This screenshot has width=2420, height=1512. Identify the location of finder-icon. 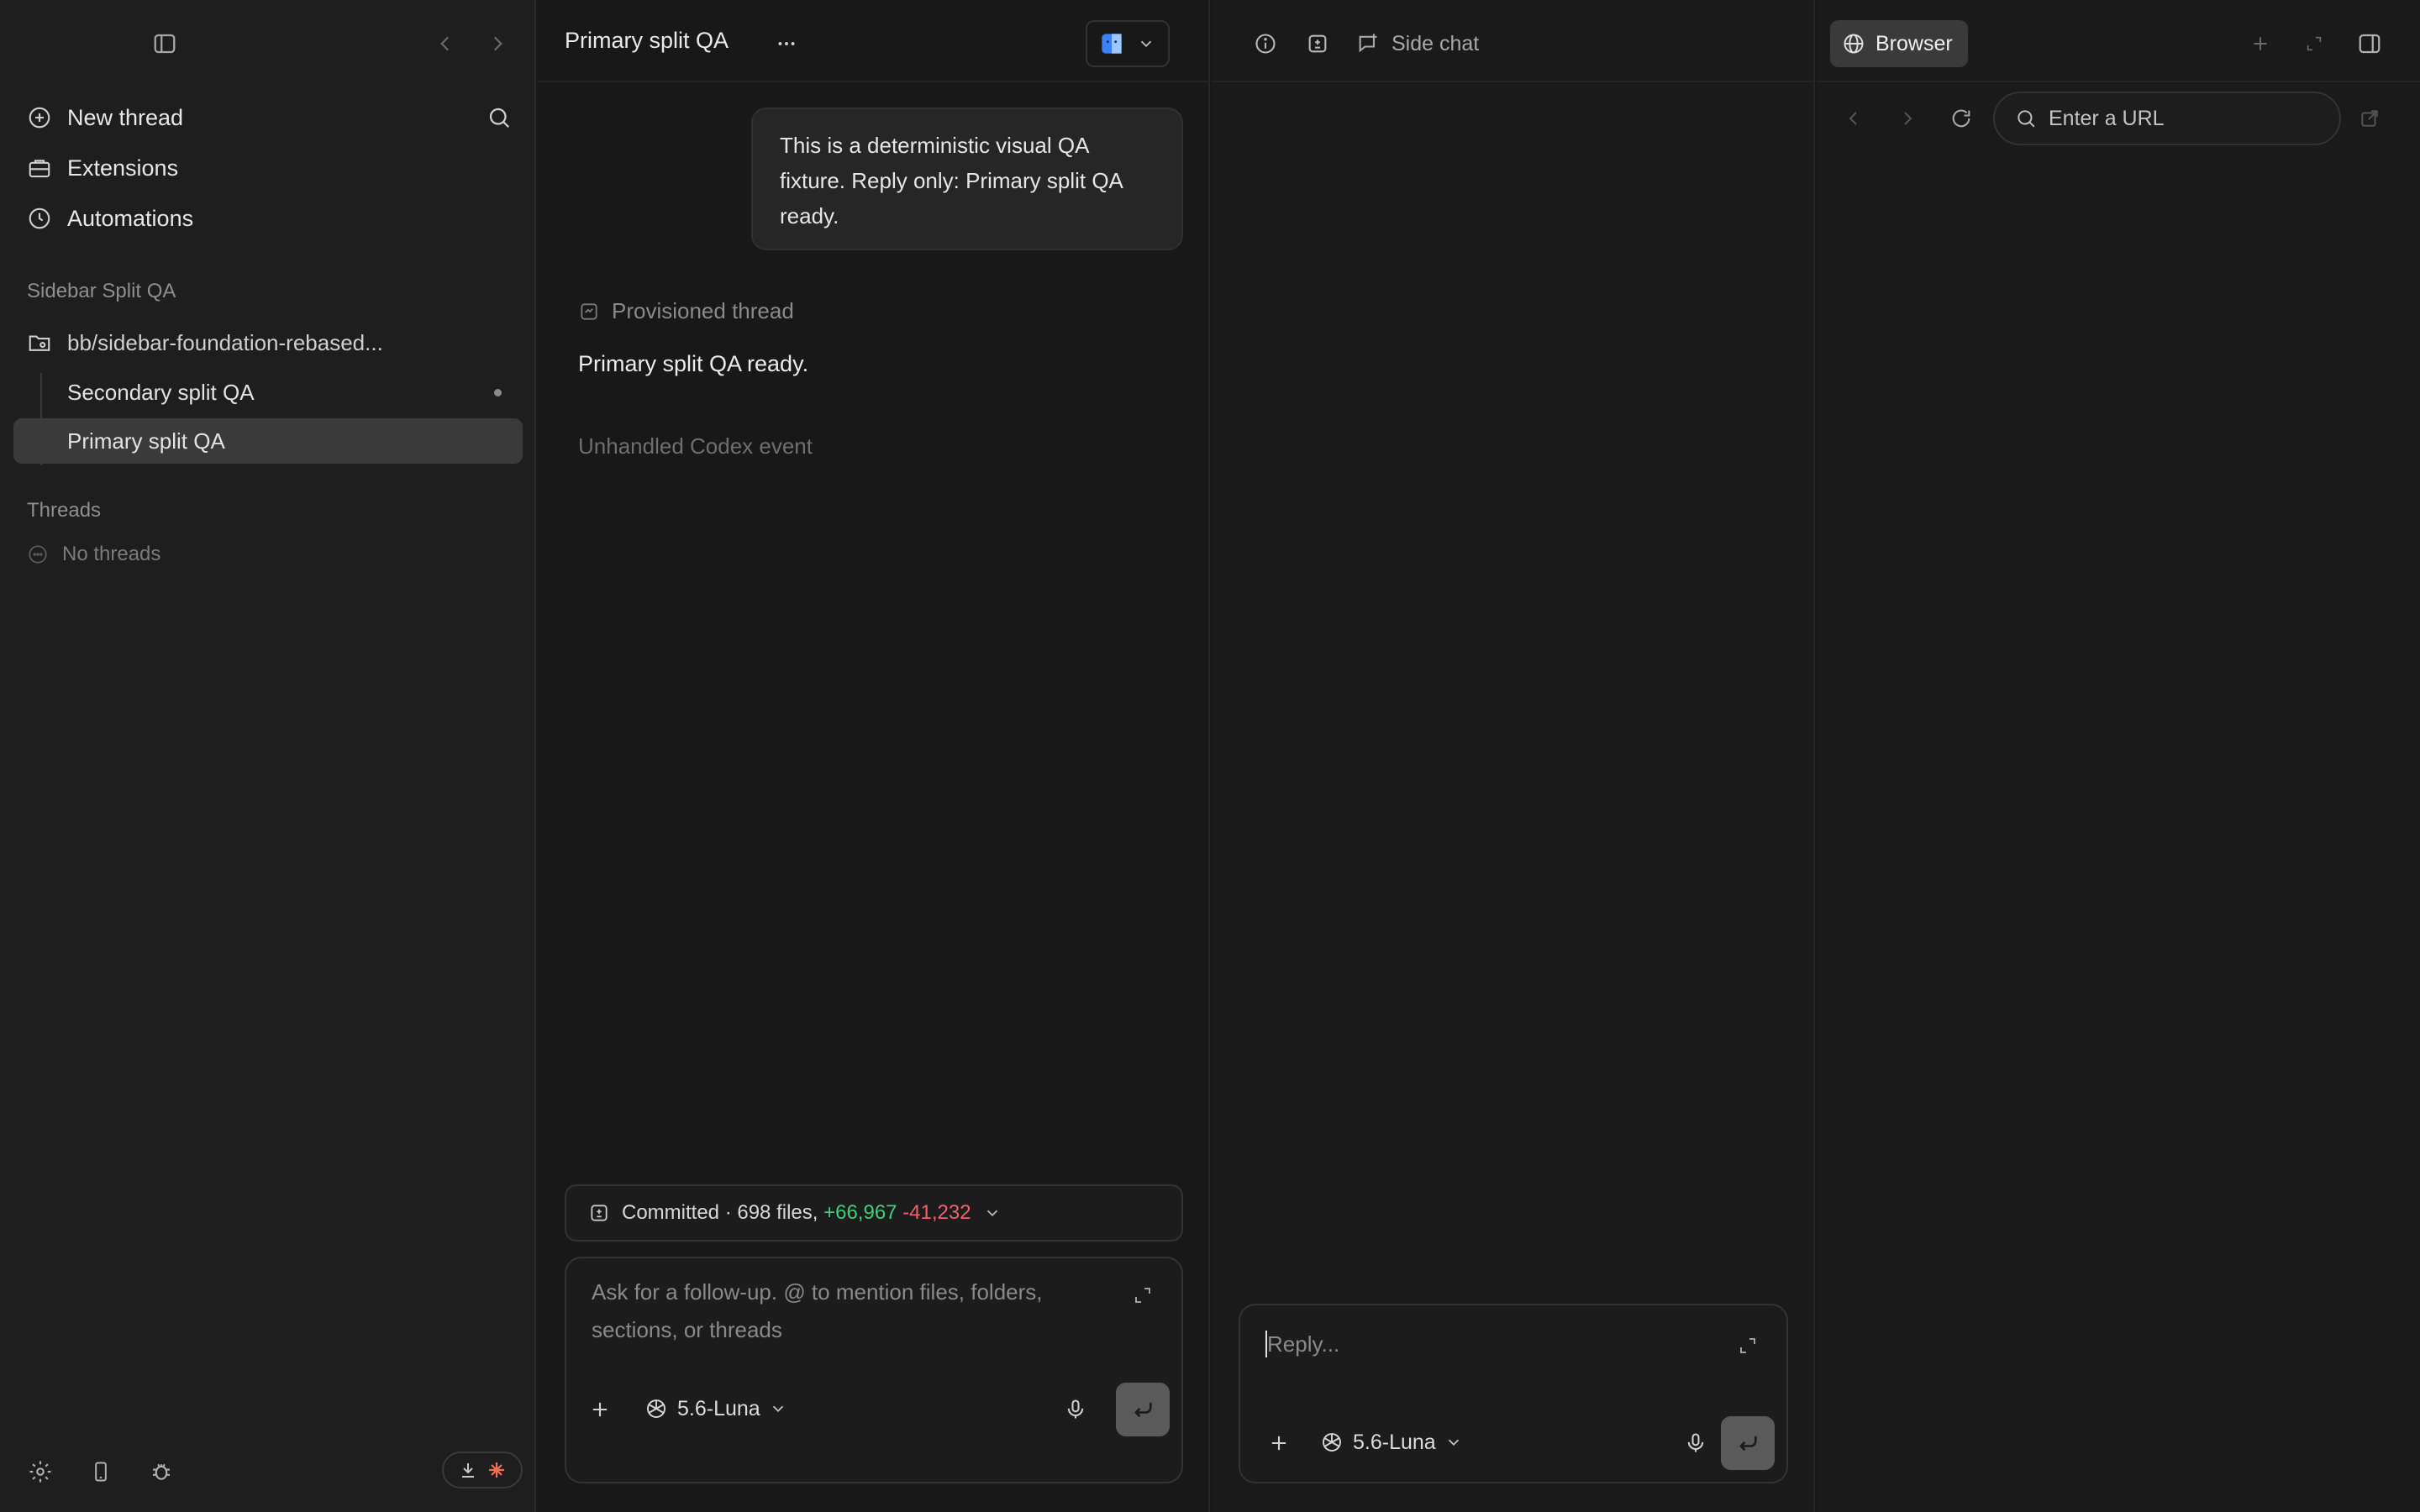
(1112, 44).